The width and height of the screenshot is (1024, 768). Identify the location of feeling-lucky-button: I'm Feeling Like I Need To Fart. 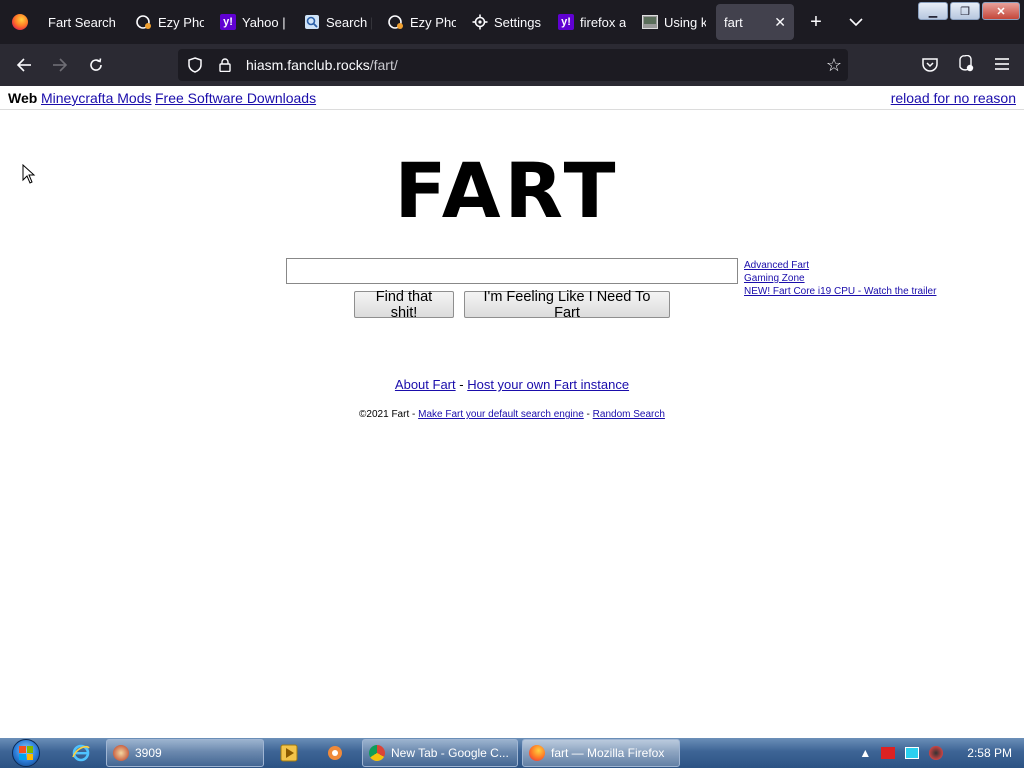
(567, 305).